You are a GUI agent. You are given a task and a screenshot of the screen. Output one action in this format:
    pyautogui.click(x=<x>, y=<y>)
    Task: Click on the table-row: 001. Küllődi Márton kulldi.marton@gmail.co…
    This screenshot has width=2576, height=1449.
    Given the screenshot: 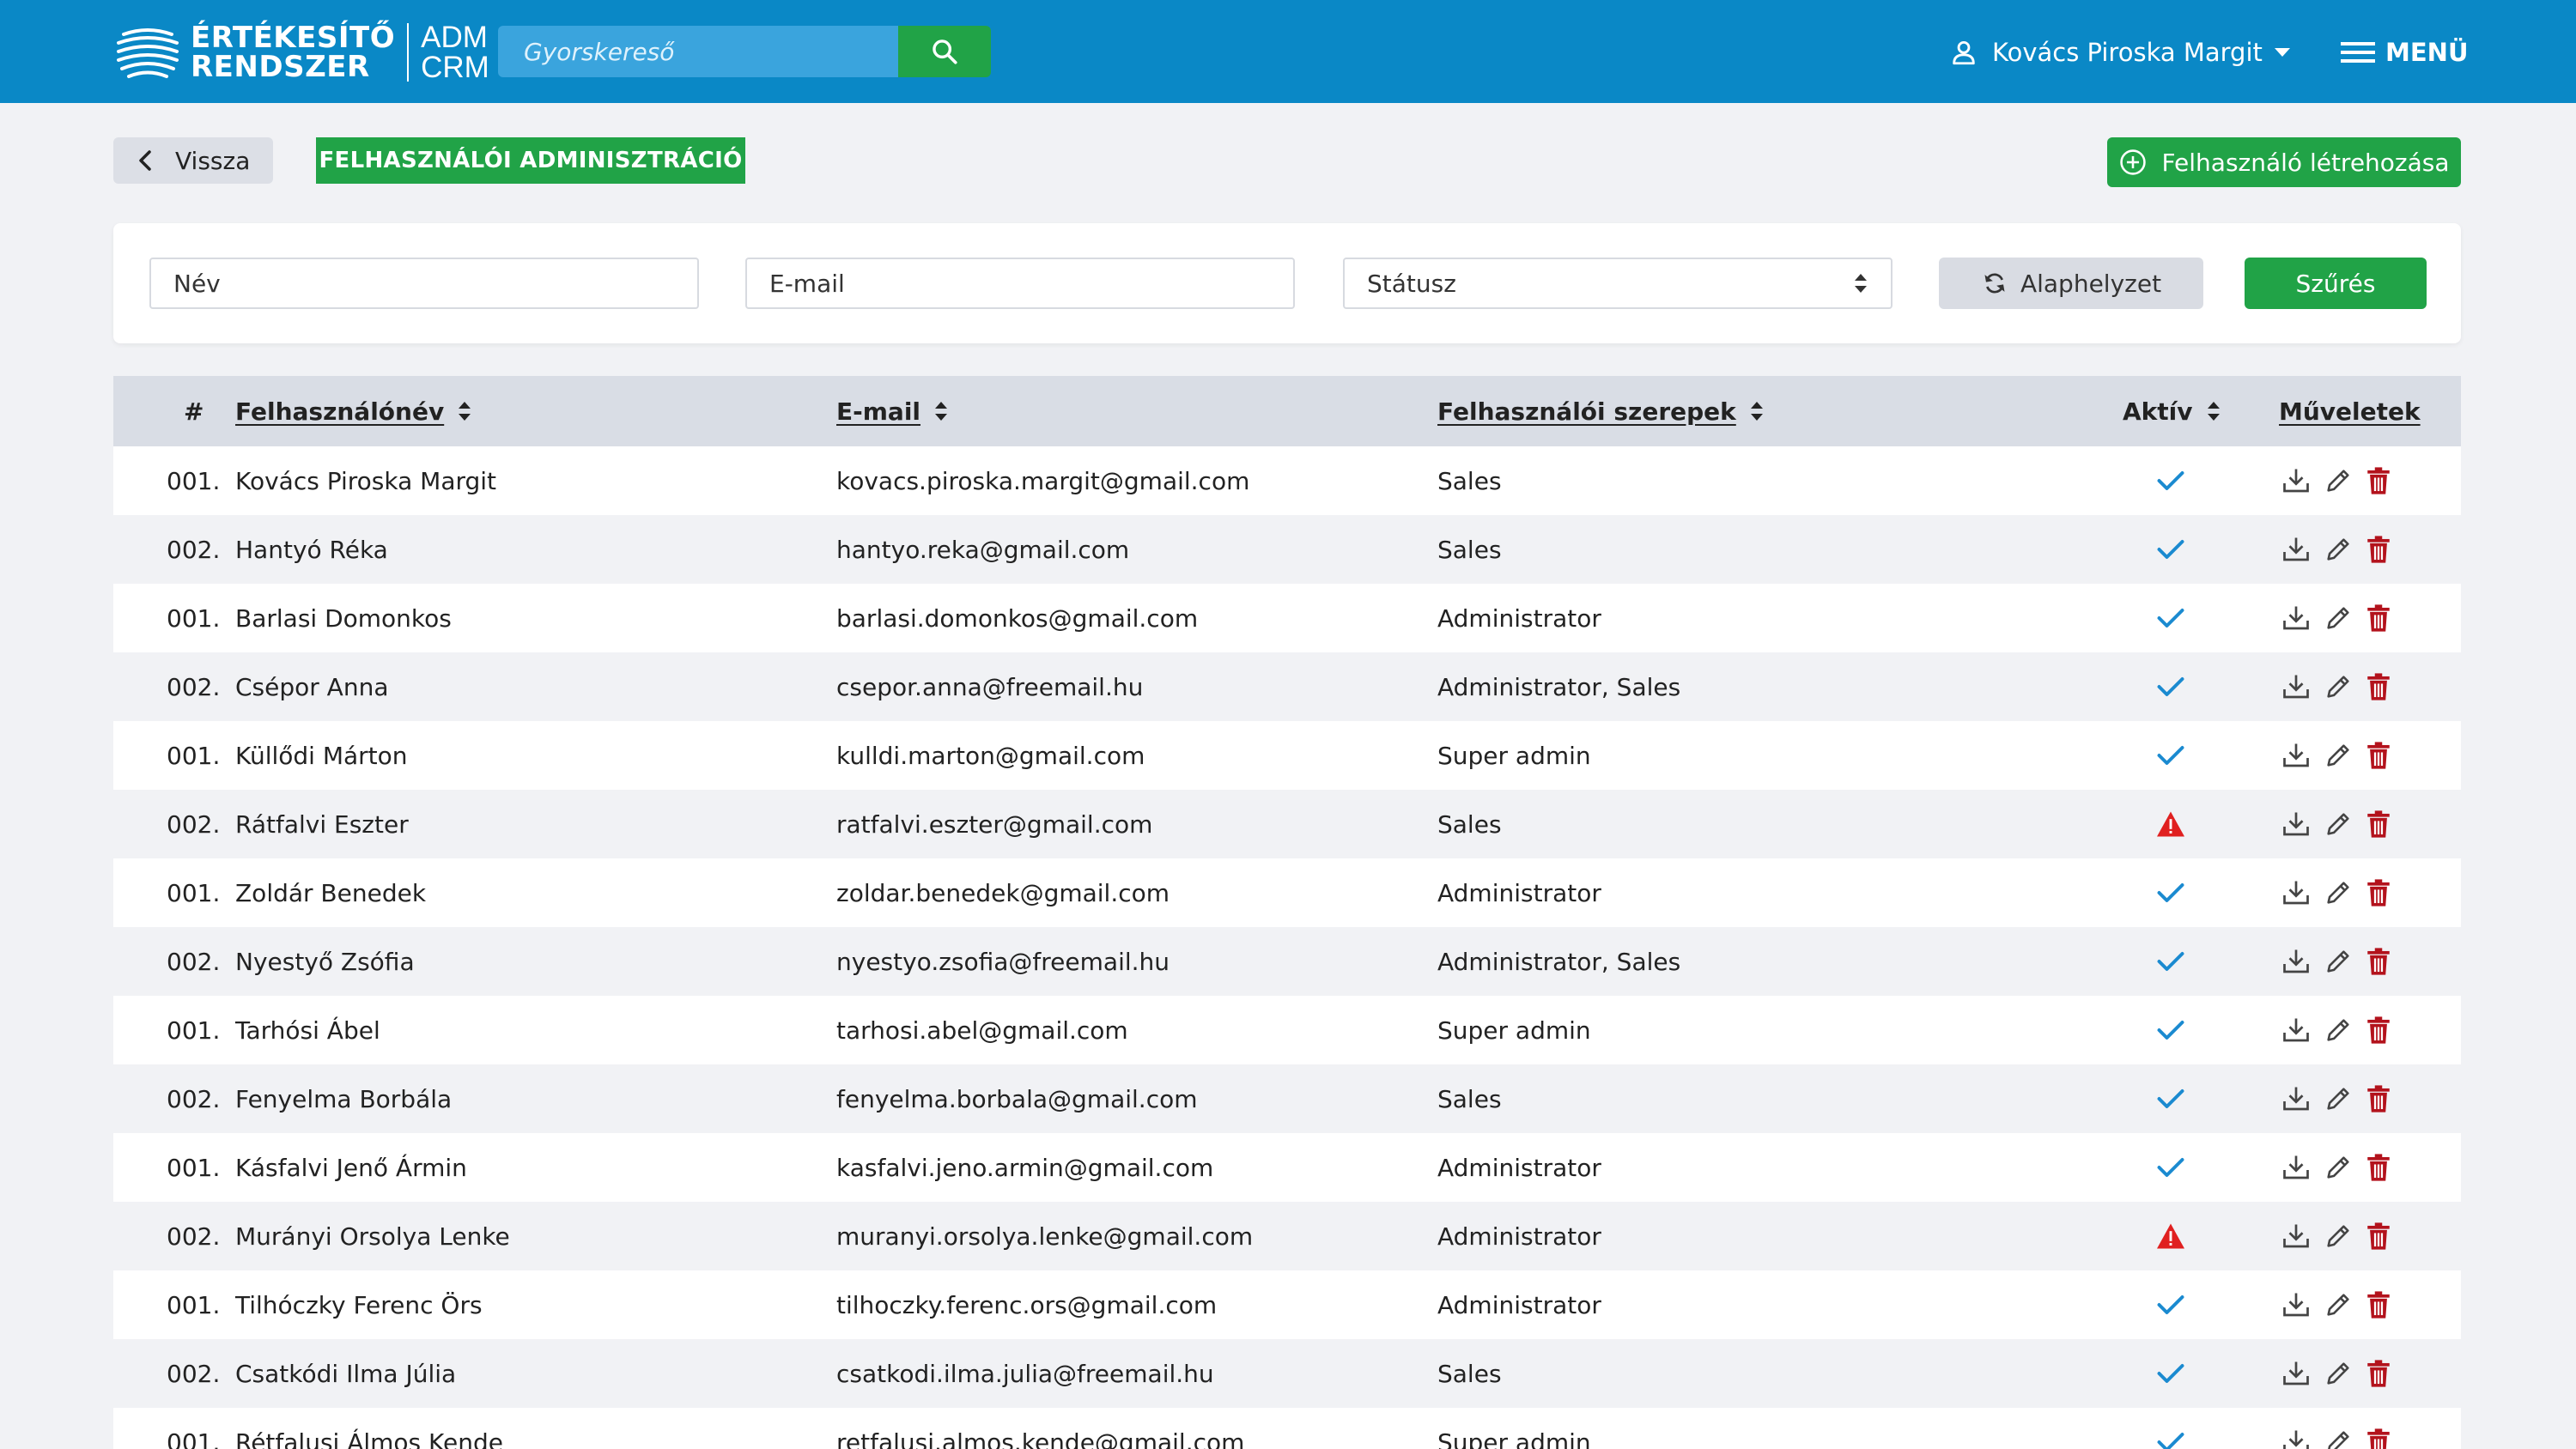 What is the action you would take?
    pyautogui.click(x=1287, y=755)
    